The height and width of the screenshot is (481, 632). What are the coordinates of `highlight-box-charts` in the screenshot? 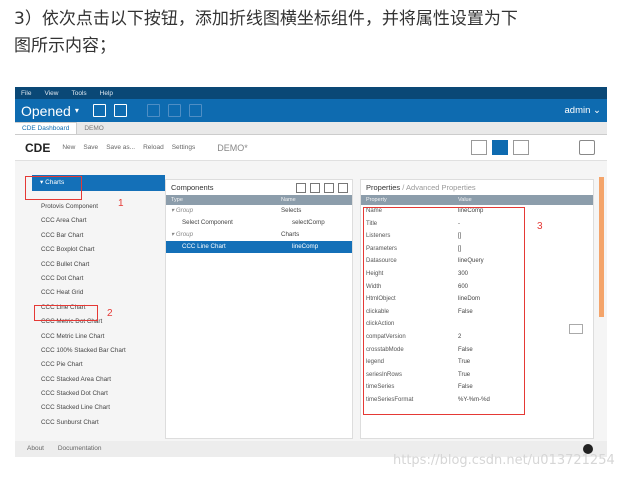 It's located at (53, 188).